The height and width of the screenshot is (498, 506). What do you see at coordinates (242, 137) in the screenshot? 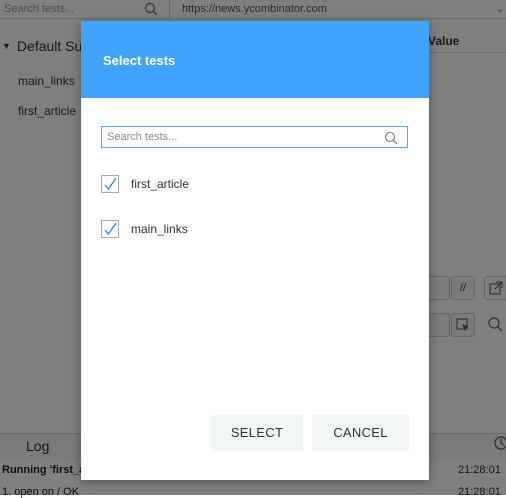
I see `test-search-input` at bounding box center [242, 137].